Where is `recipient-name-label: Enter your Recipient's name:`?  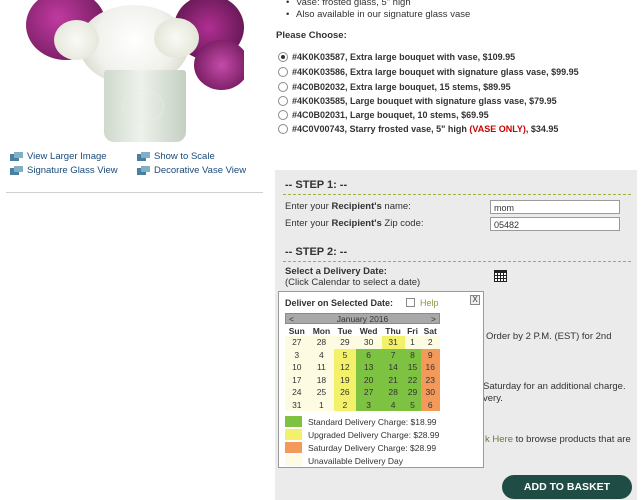 recipient-name-label: Enter your Recipient's name: is located at coordinates (348, 206).